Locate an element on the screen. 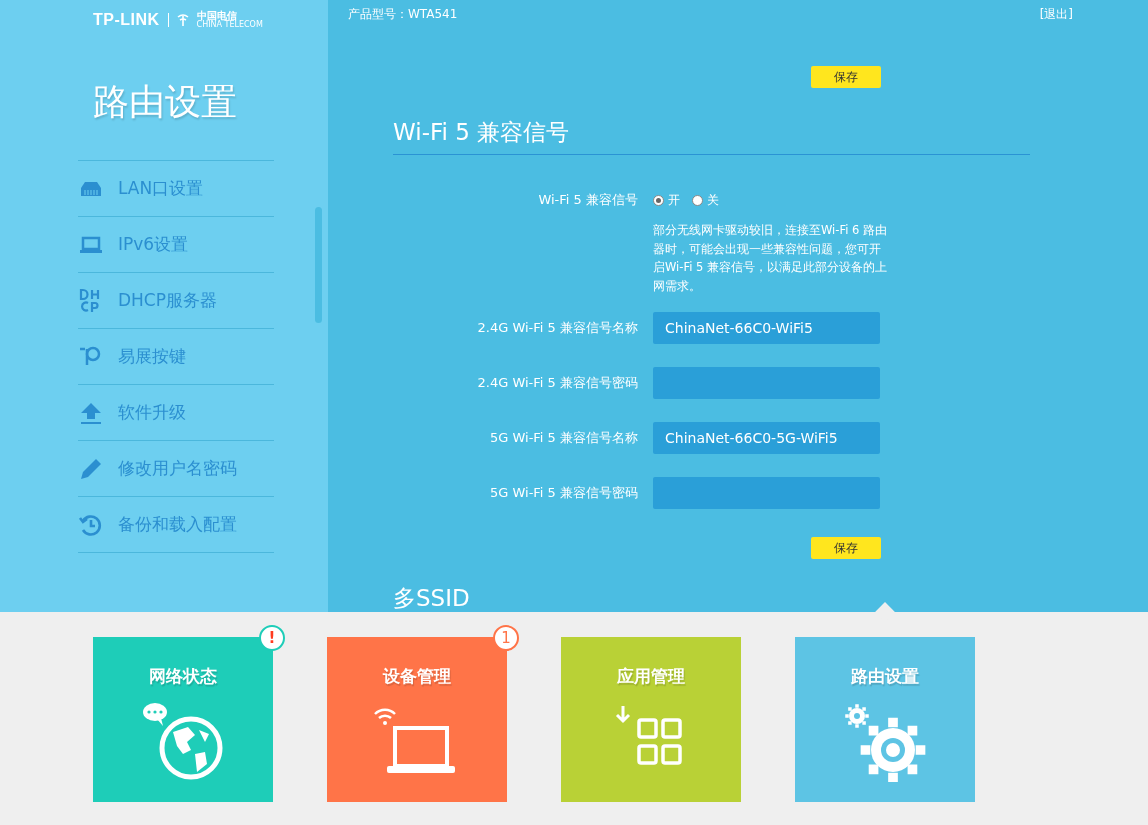 This screenshot has width=1148, height=825. tile-label: 路由设置 is located at coordinates (885, 676).